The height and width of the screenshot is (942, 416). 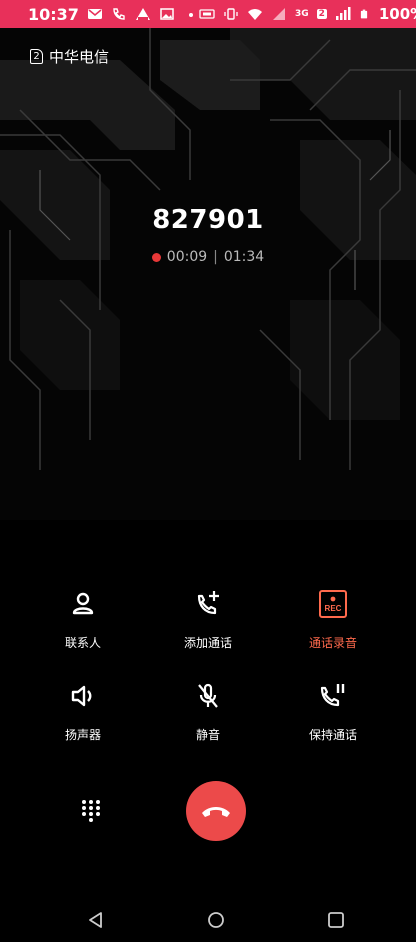 What do you see at coordinates (83, 619) in the screenshot?
I see `contacts-button: 联系人` at bounding box center [83, 619].